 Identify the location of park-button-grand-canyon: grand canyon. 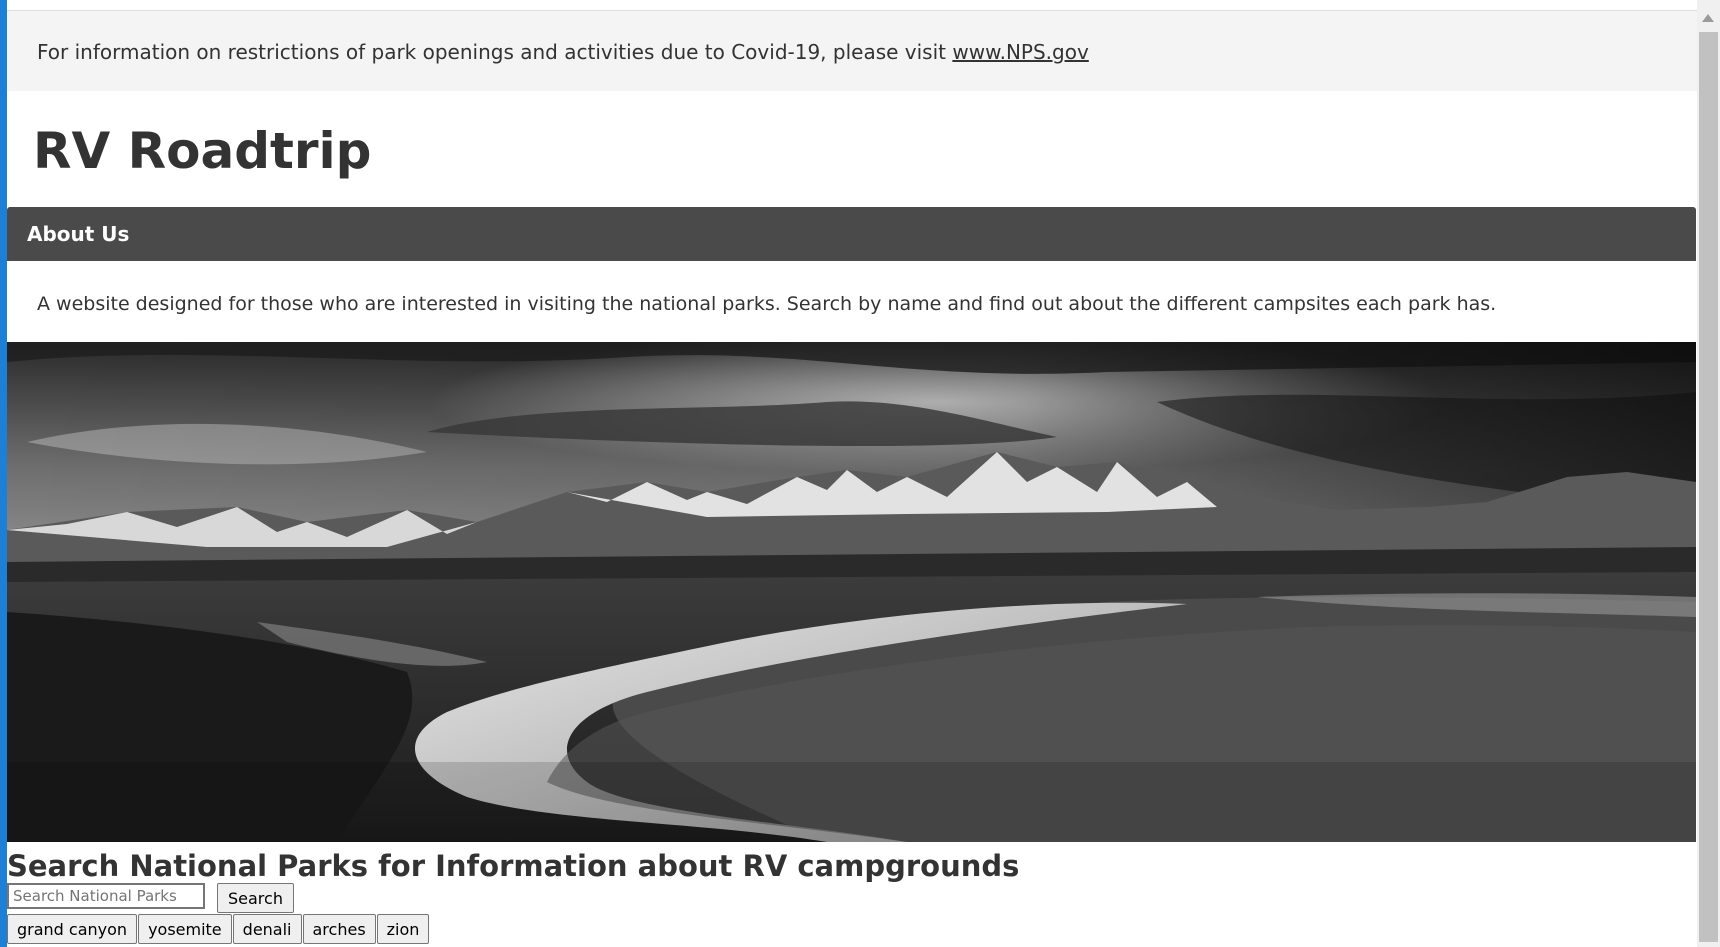
(72, 929).